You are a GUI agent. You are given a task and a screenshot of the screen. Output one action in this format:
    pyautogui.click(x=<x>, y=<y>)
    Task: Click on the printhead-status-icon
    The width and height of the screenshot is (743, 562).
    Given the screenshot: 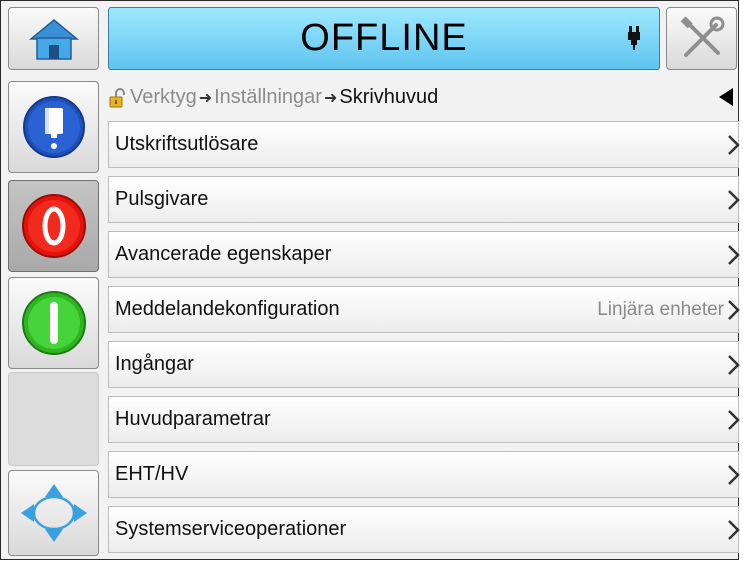 What is the action you would take?
    pyautogui.click(x=634, y=38)
    